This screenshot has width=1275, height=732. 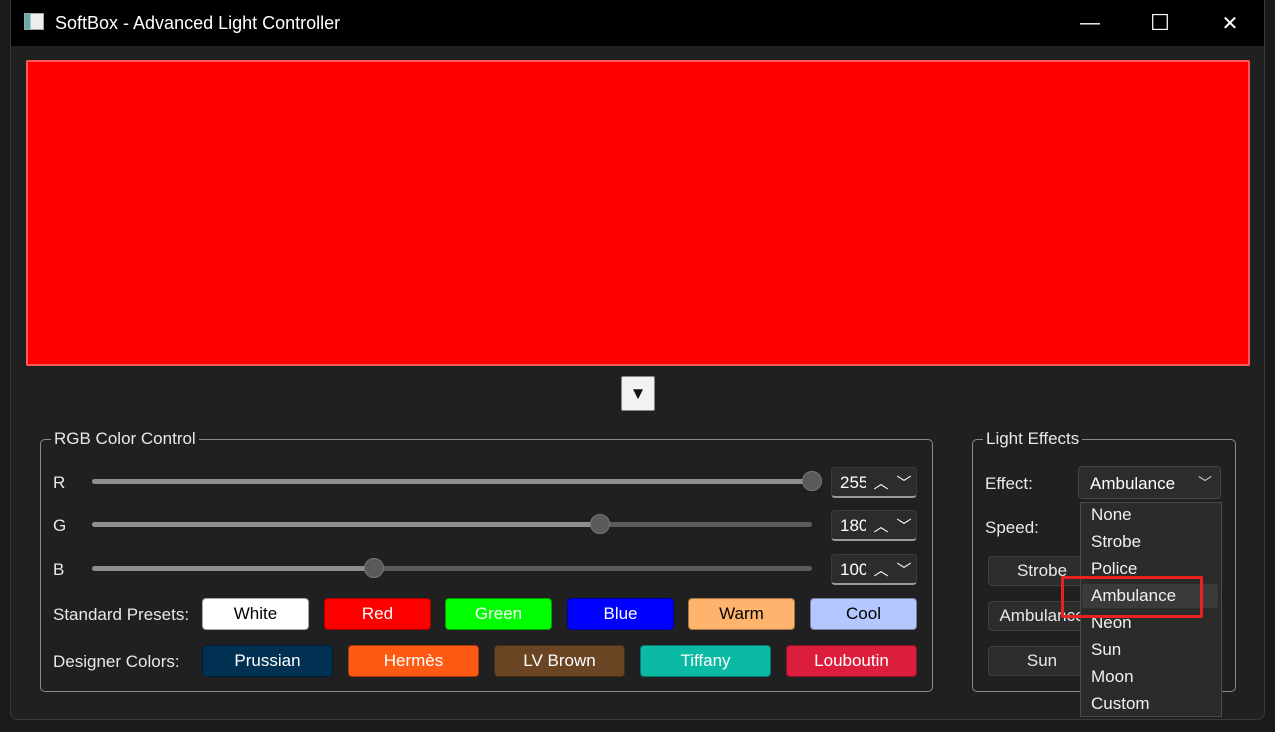 I want to click on r-increment-icon: ︿, so click(x=881, y=482).